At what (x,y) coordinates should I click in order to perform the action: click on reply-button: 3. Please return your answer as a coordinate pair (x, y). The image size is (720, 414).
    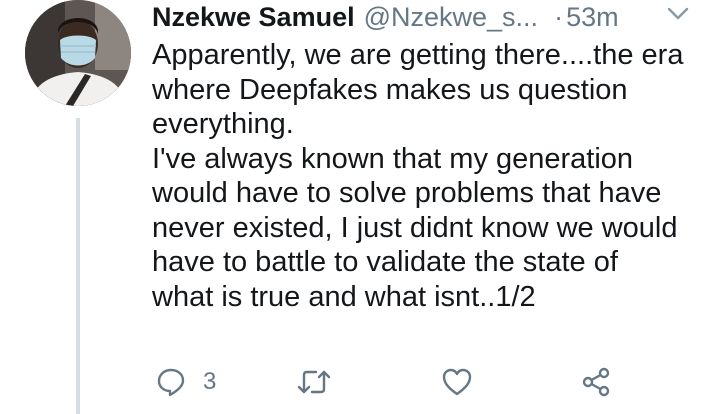
    Looking at the image, I should click on (186, 382).